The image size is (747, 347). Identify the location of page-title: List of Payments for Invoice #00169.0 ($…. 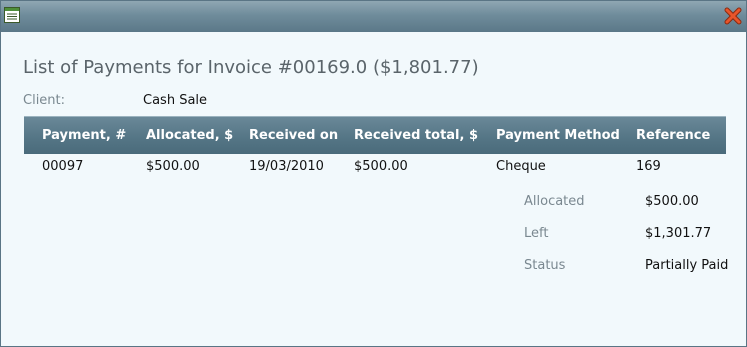
(251, 67).